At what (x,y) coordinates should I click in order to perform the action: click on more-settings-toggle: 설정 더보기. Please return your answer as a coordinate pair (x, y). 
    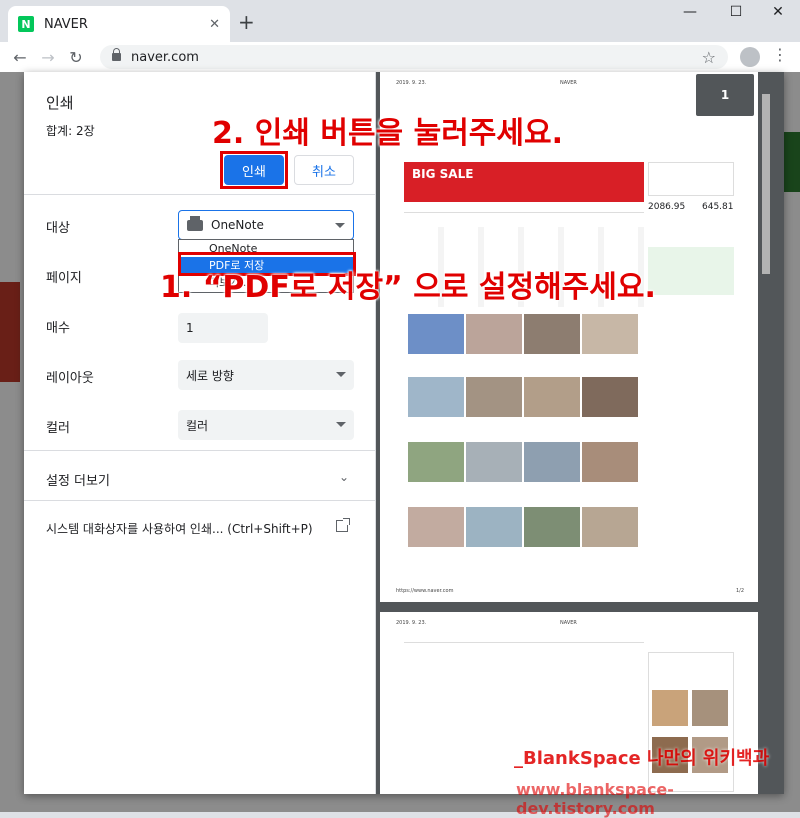
    Looking at the image, I should click on (78, 479).